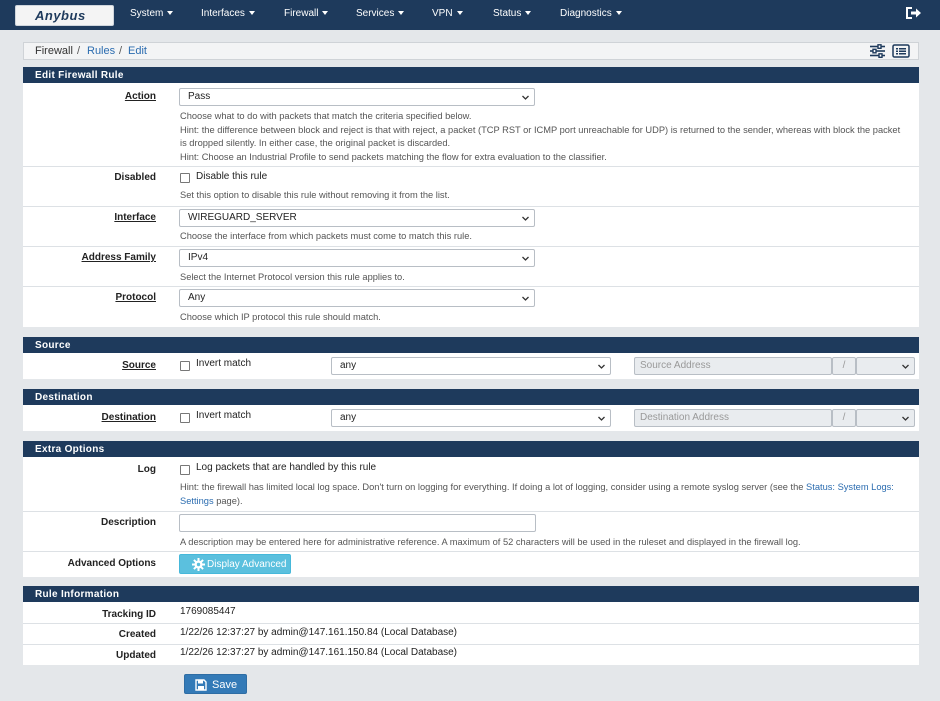  What do you see at coordinates (118, 257) in the screenshot?
I see `address-family-label: Address Family` at bounding box center [118, 257].